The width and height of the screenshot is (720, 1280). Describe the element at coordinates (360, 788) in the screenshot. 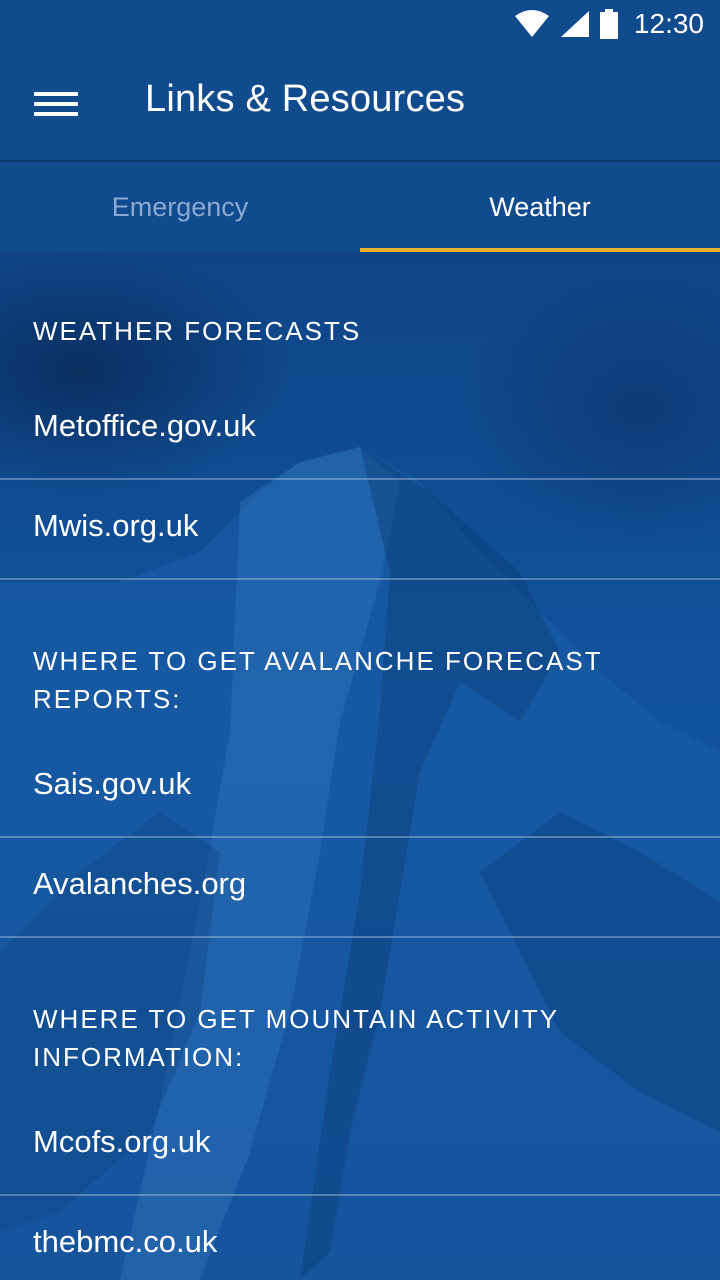

I see `link-sais: Sais.gov.uk` at that location.